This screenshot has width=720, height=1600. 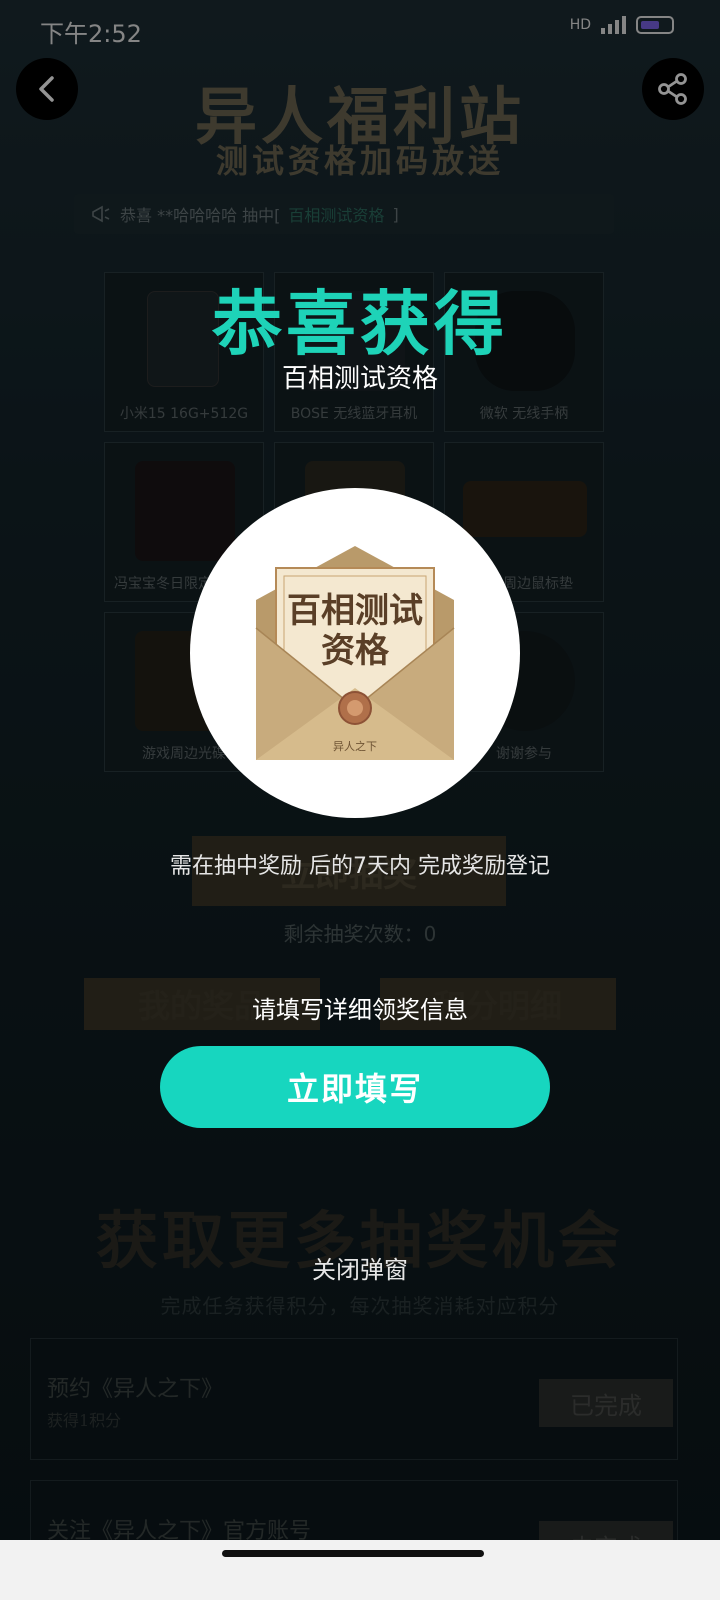 I want to click on system-nav-bar, so click(x=360, y=1570).